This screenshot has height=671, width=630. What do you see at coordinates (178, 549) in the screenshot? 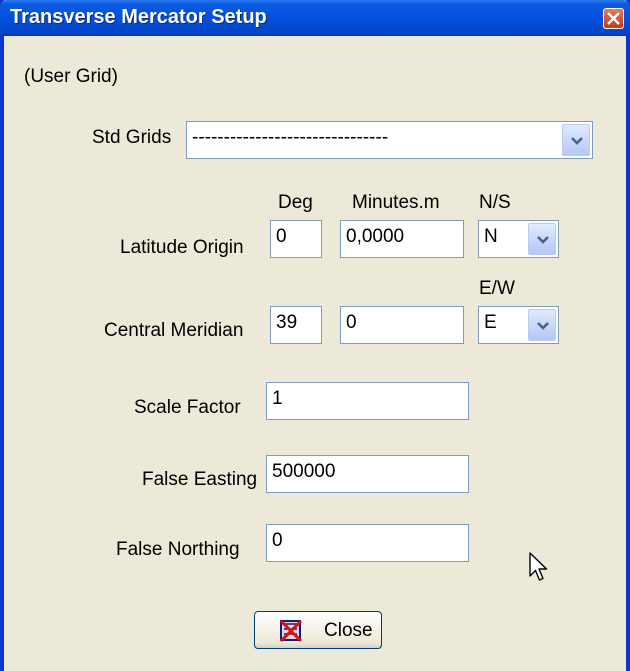
I see `false-northing-label: False Northing` at bounding box center [178, 549].